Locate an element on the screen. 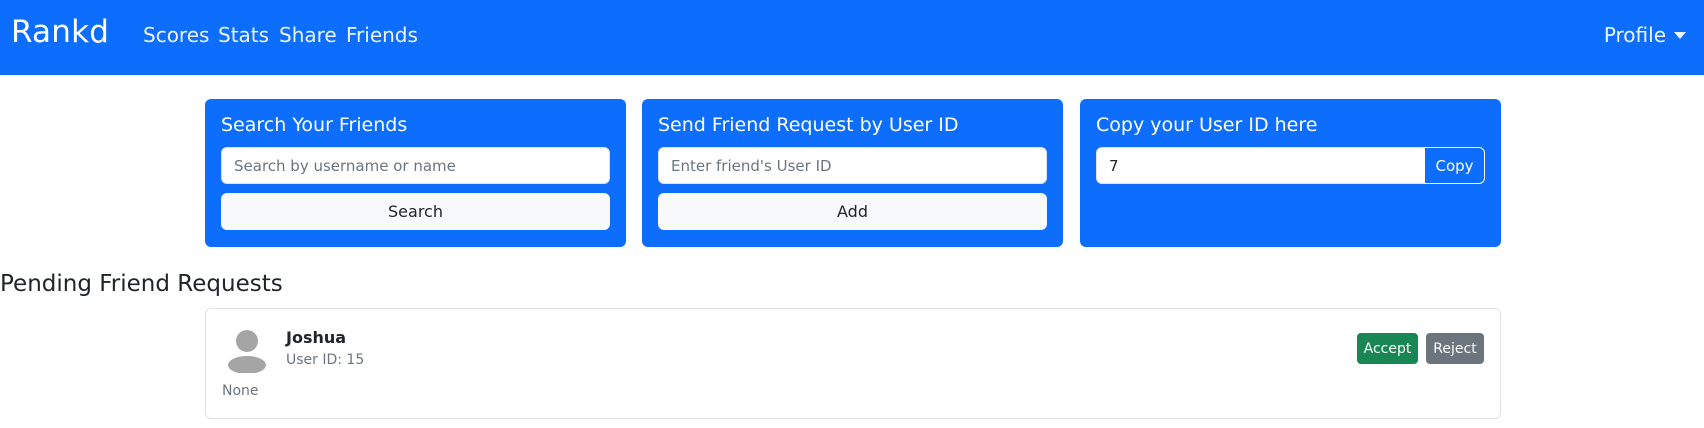 The image size is (1704, 428). profile-dropdown: Profile is located at coordinates (1645, 35).